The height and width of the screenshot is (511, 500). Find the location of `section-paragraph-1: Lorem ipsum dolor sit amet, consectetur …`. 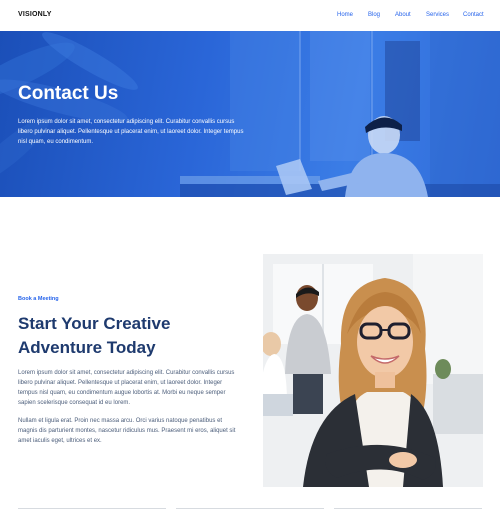

section-paragraph-1: Lorem ipsum dolor sit amet, consectetur … is located at coordinates (126, 388).